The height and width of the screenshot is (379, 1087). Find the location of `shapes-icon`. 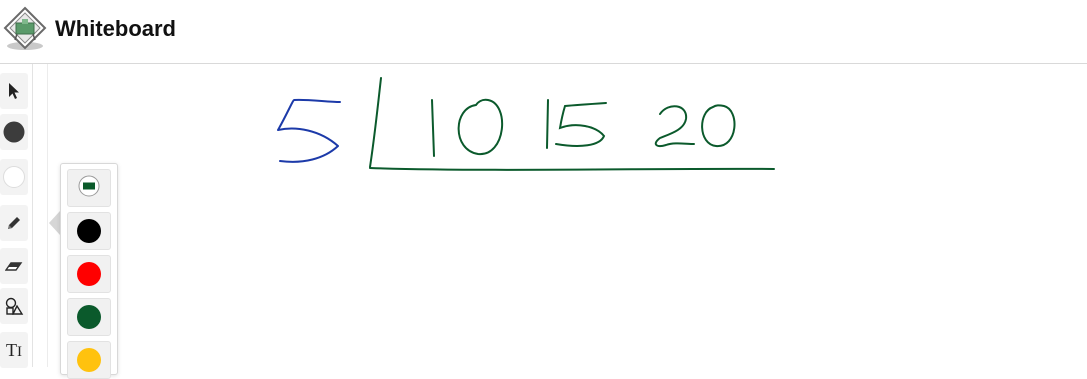

shapes-icon is located at coordinates (14, 306).